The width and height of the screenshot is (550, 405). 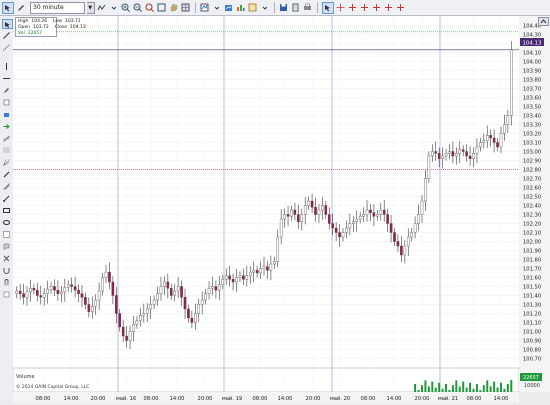 I want to click on chart-type-icon, so click(x=205, y=8).